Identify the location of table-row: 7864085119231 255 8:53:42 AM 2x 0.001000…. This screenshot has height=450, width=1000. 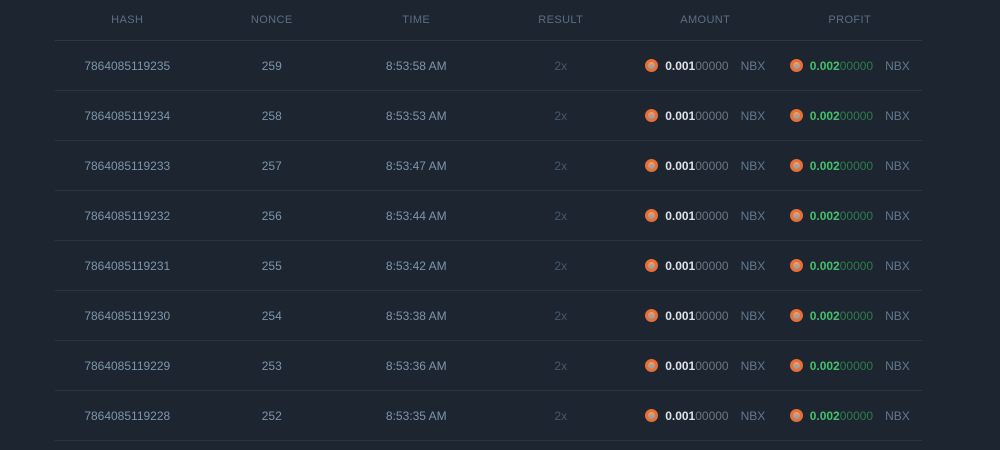
(488, 266).